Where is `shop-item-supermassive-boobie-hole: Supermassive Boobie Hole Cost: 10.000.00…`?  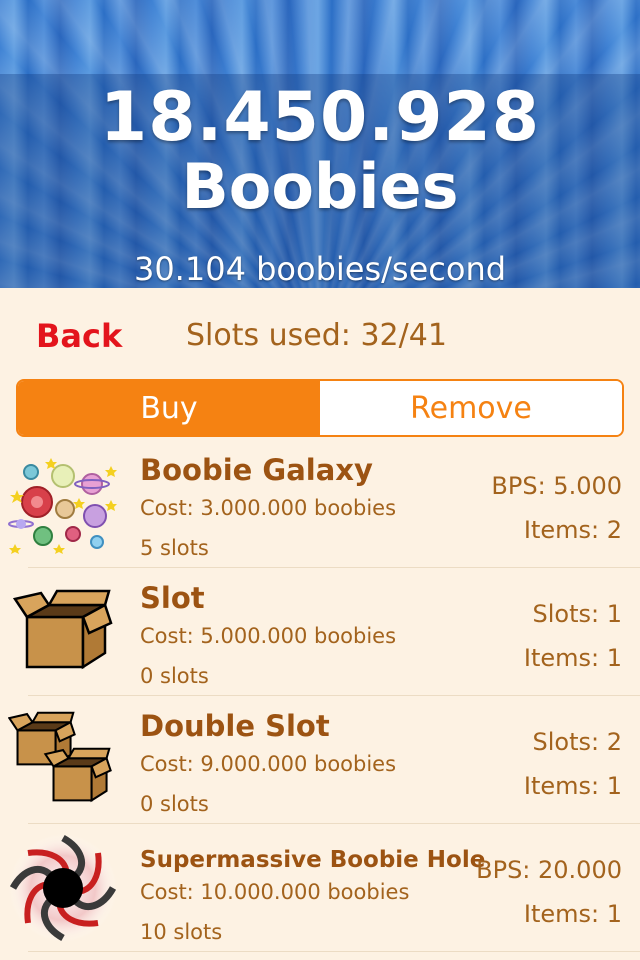 shop-item-supermassive-boobie-hole: Supermassive Boobie Hole Cost: 10.000.00… is located at coordinates (320, 888).